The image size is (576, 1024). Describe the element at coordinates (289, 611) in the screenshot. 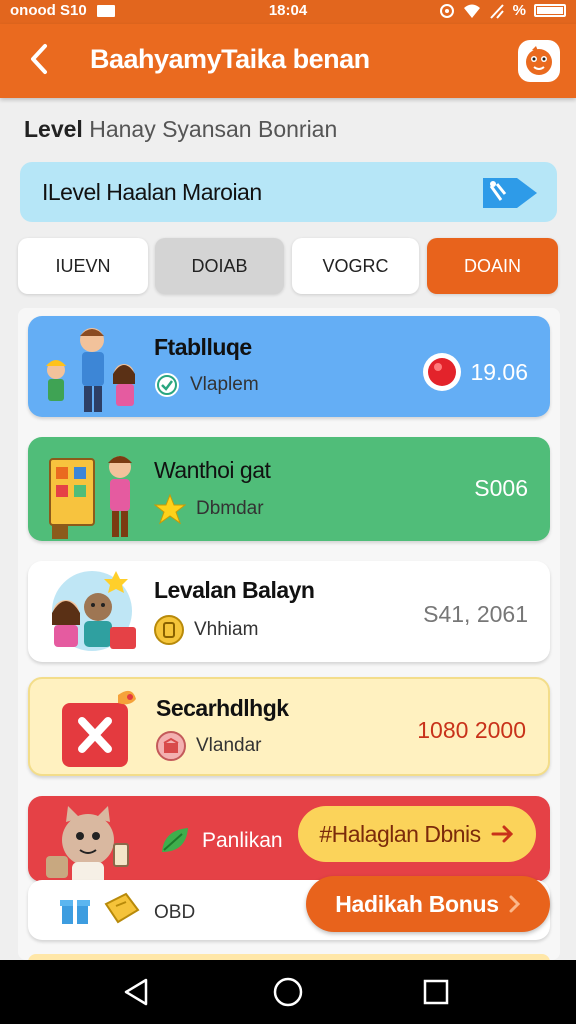

I see `list-item: Levalan Balayn Vhhiam S41, 2061` at that location.